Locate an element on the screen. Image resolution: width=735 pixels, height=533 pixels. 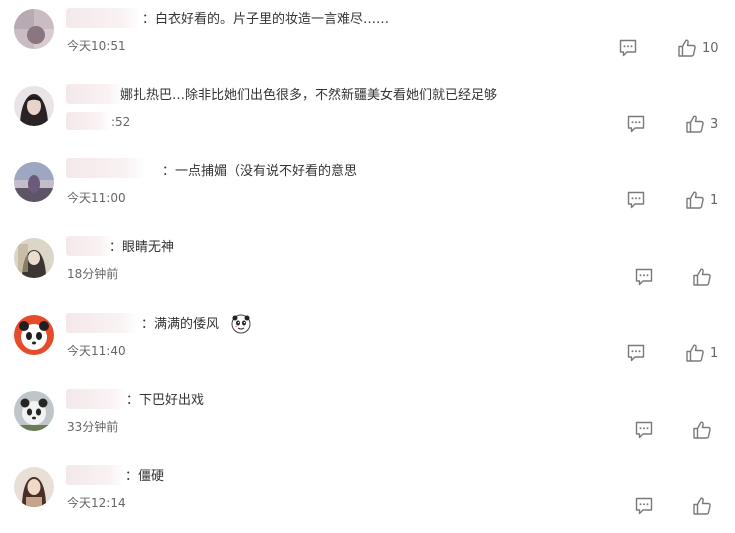
comment-item: ：僵硬 今天12:14 is located at coordinates (367, 495).